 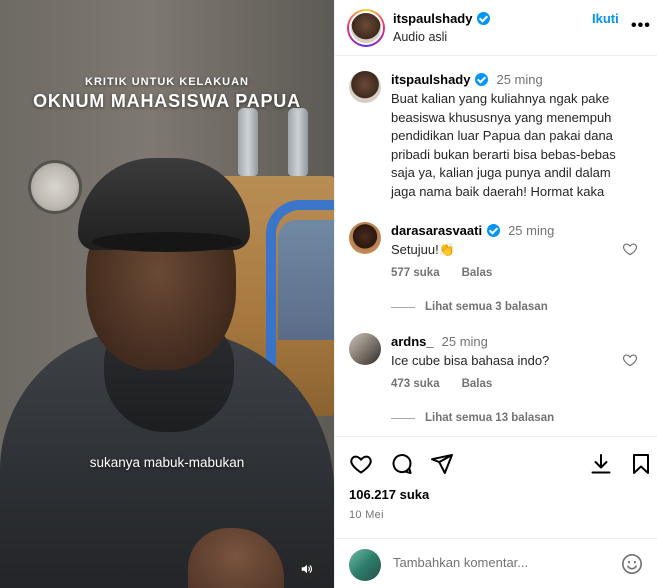 What do you see at coordinates (441, 384) in the screenshot?
I see `comment-meta: 473 suka Balas` at bounding box center [441, 384].